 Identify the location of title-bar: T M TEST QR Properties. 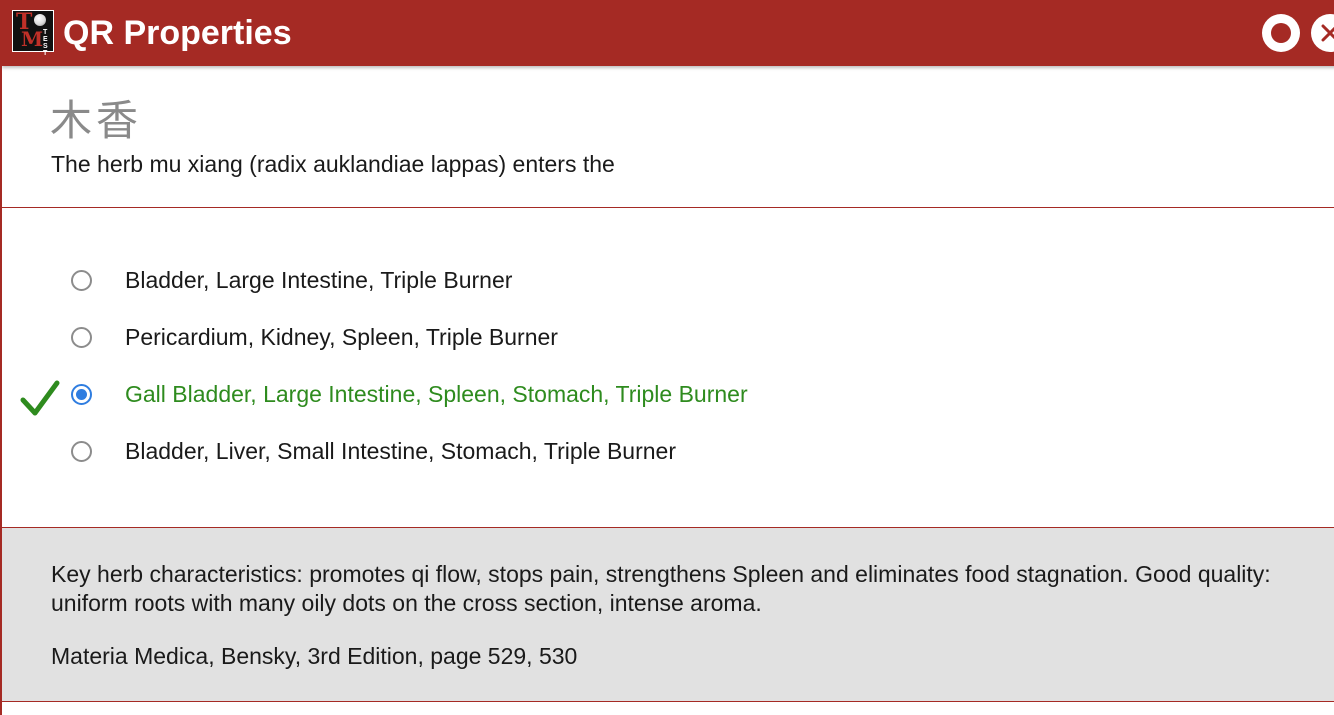
(668, 33).